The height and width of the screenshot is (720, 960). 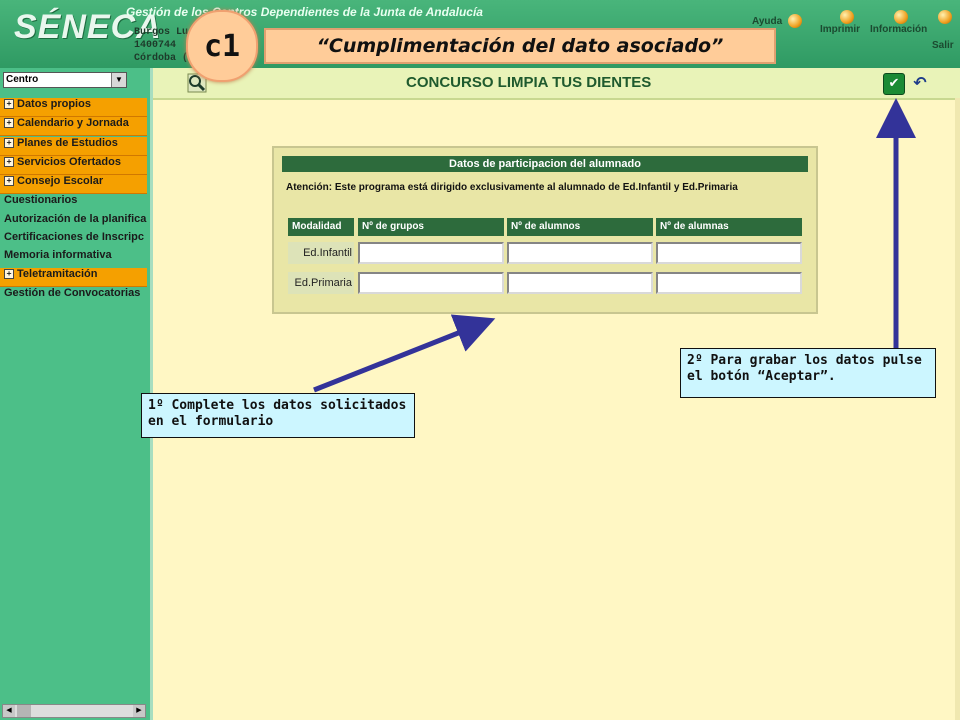 I want to click on sidebar-item-autorizacion: Autorización de la planifica, so click(x=73, y=222).